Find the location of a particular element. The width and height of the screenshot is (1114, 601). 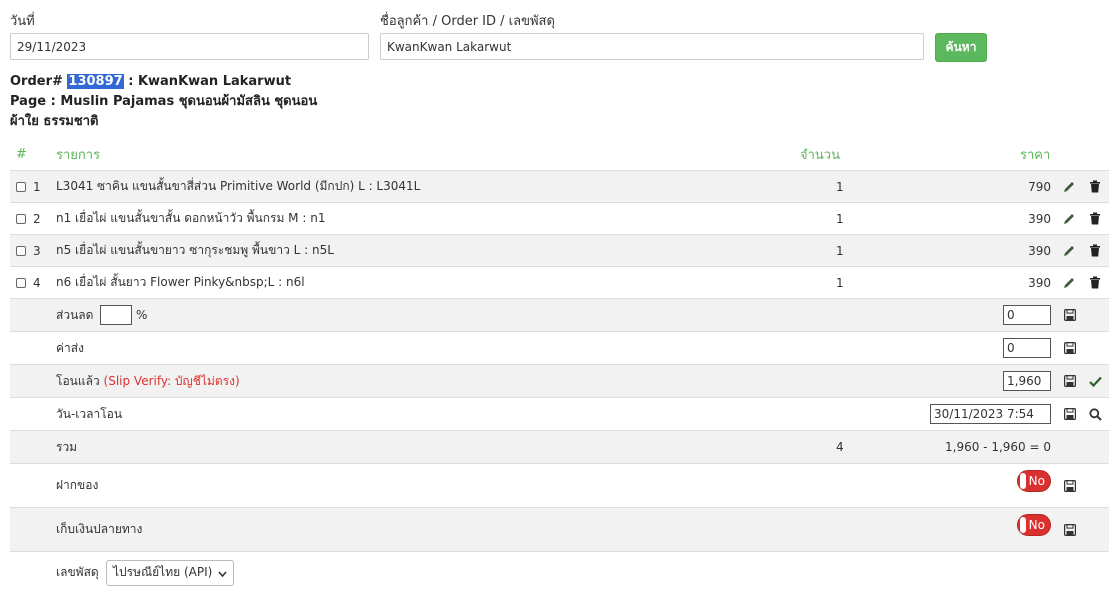

total-row: รวม 4 1,960 - 1,960 = 0 is located at coordinates (559, 446).